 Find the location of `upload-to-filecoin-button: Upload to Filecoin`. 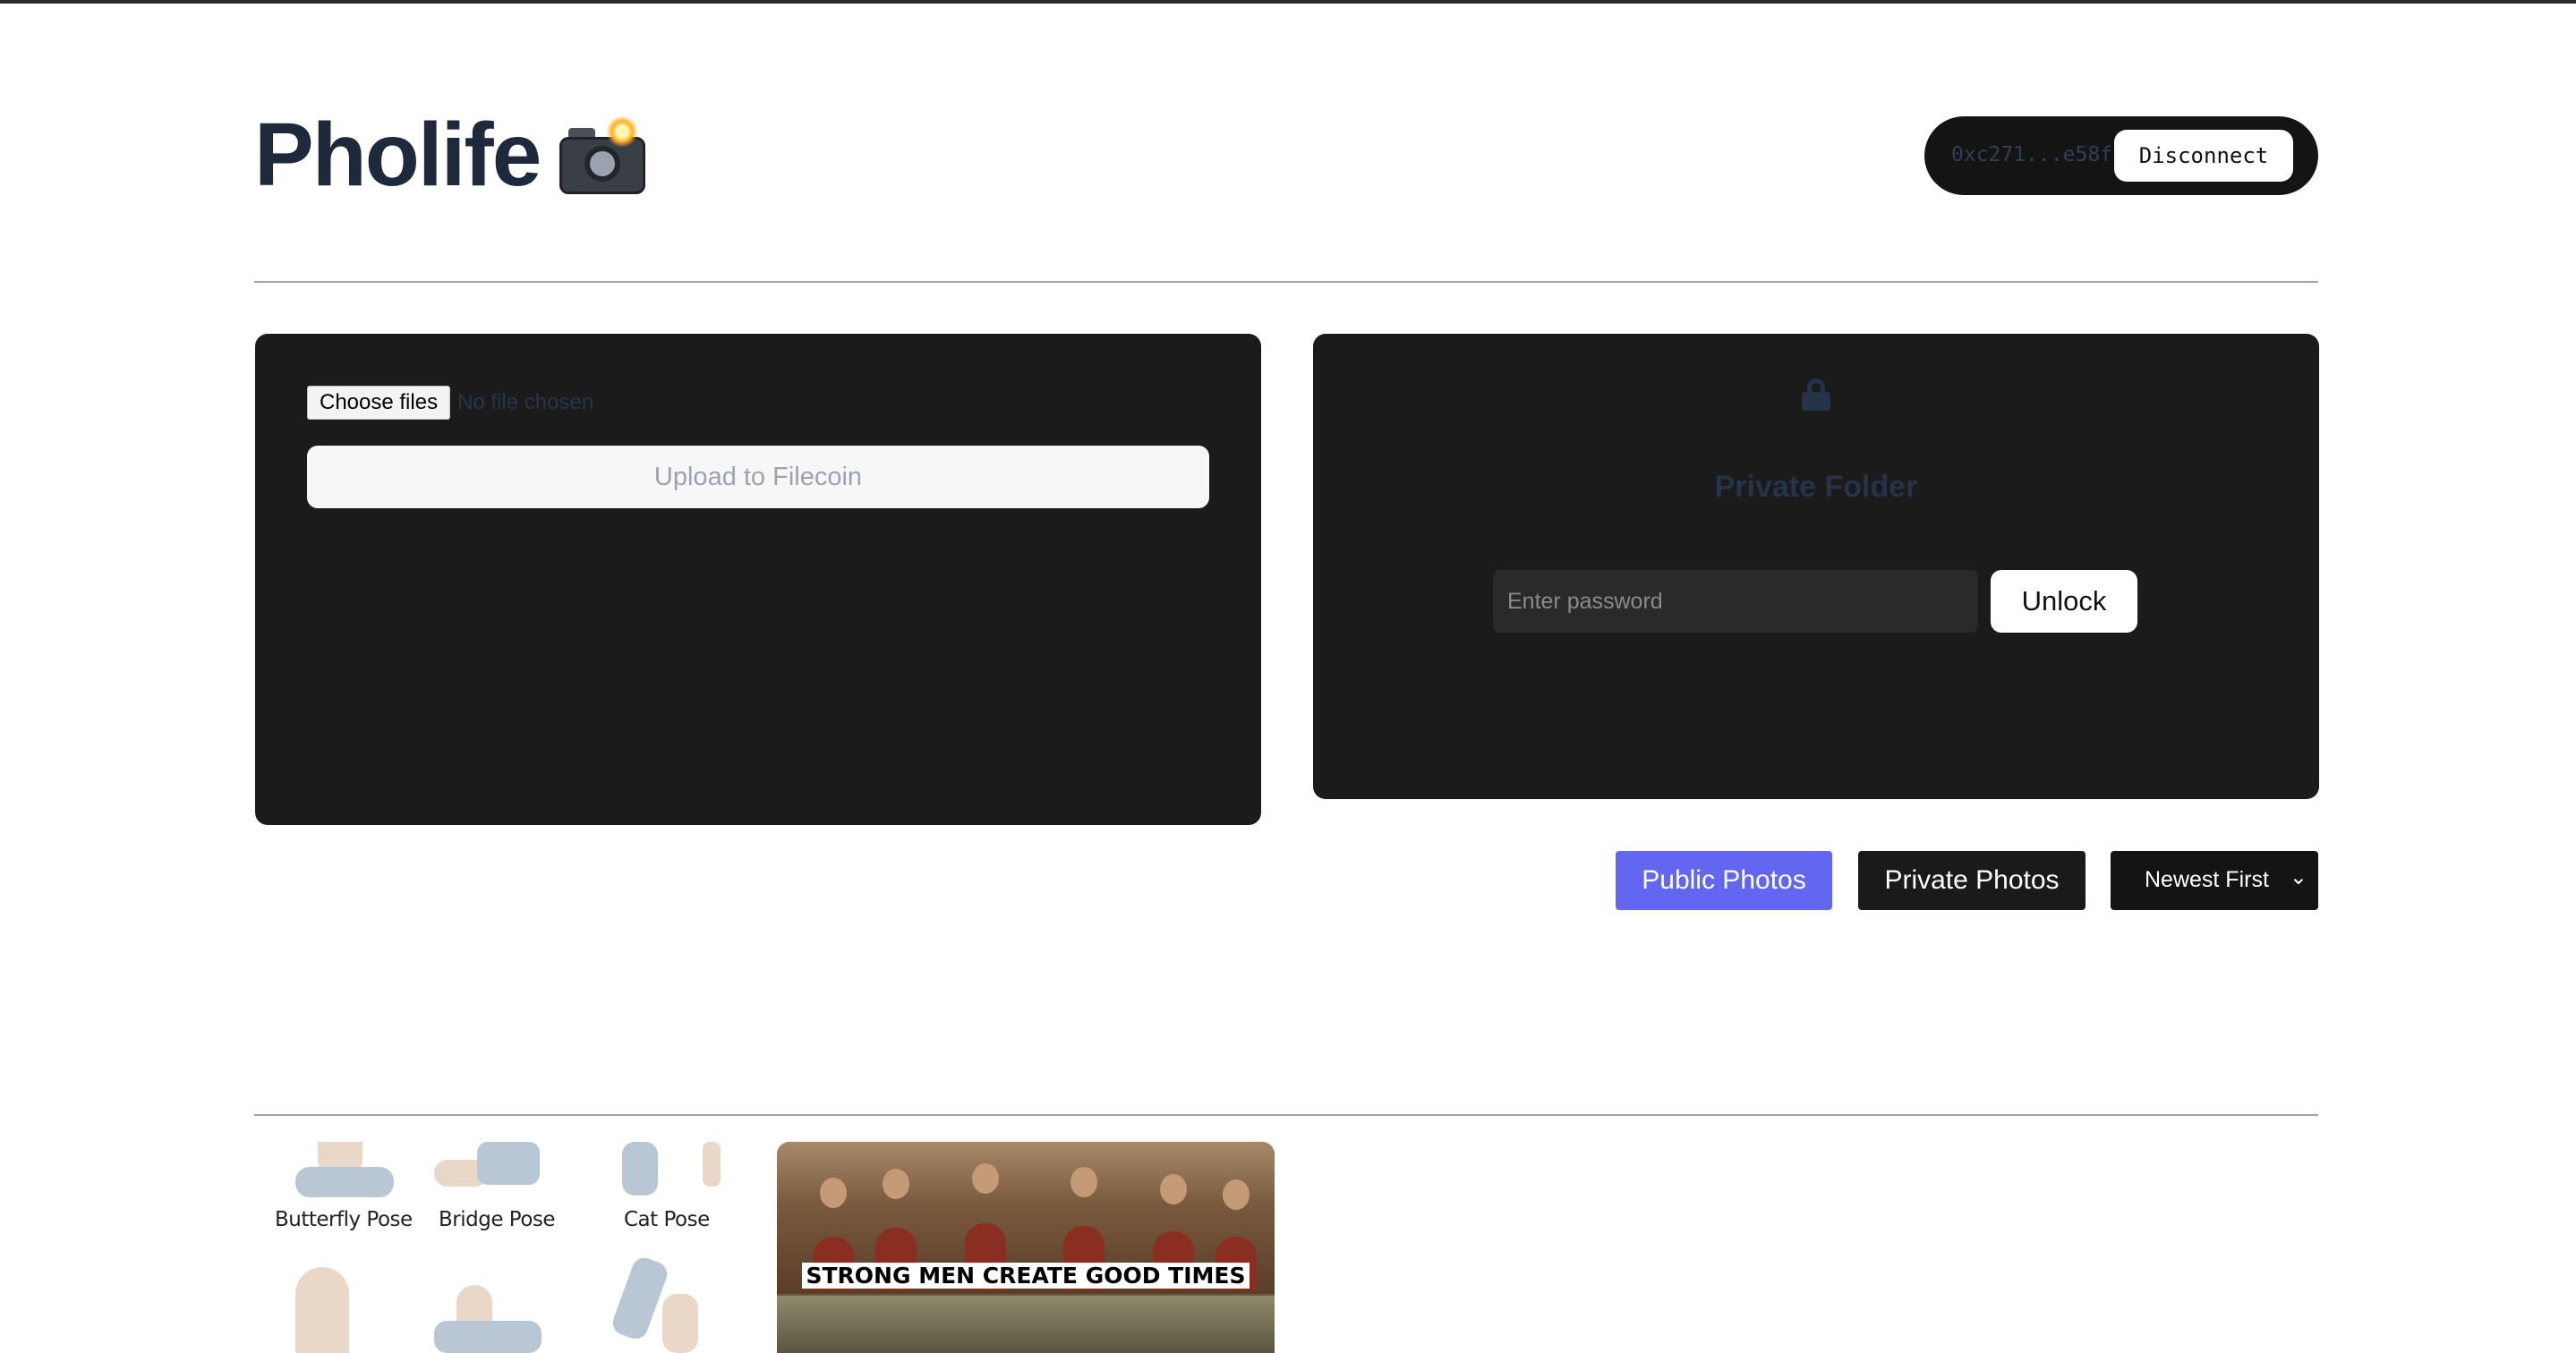

upload-to-filecoin-button: Upload to Filecoin is located at coordinates (758, 477).